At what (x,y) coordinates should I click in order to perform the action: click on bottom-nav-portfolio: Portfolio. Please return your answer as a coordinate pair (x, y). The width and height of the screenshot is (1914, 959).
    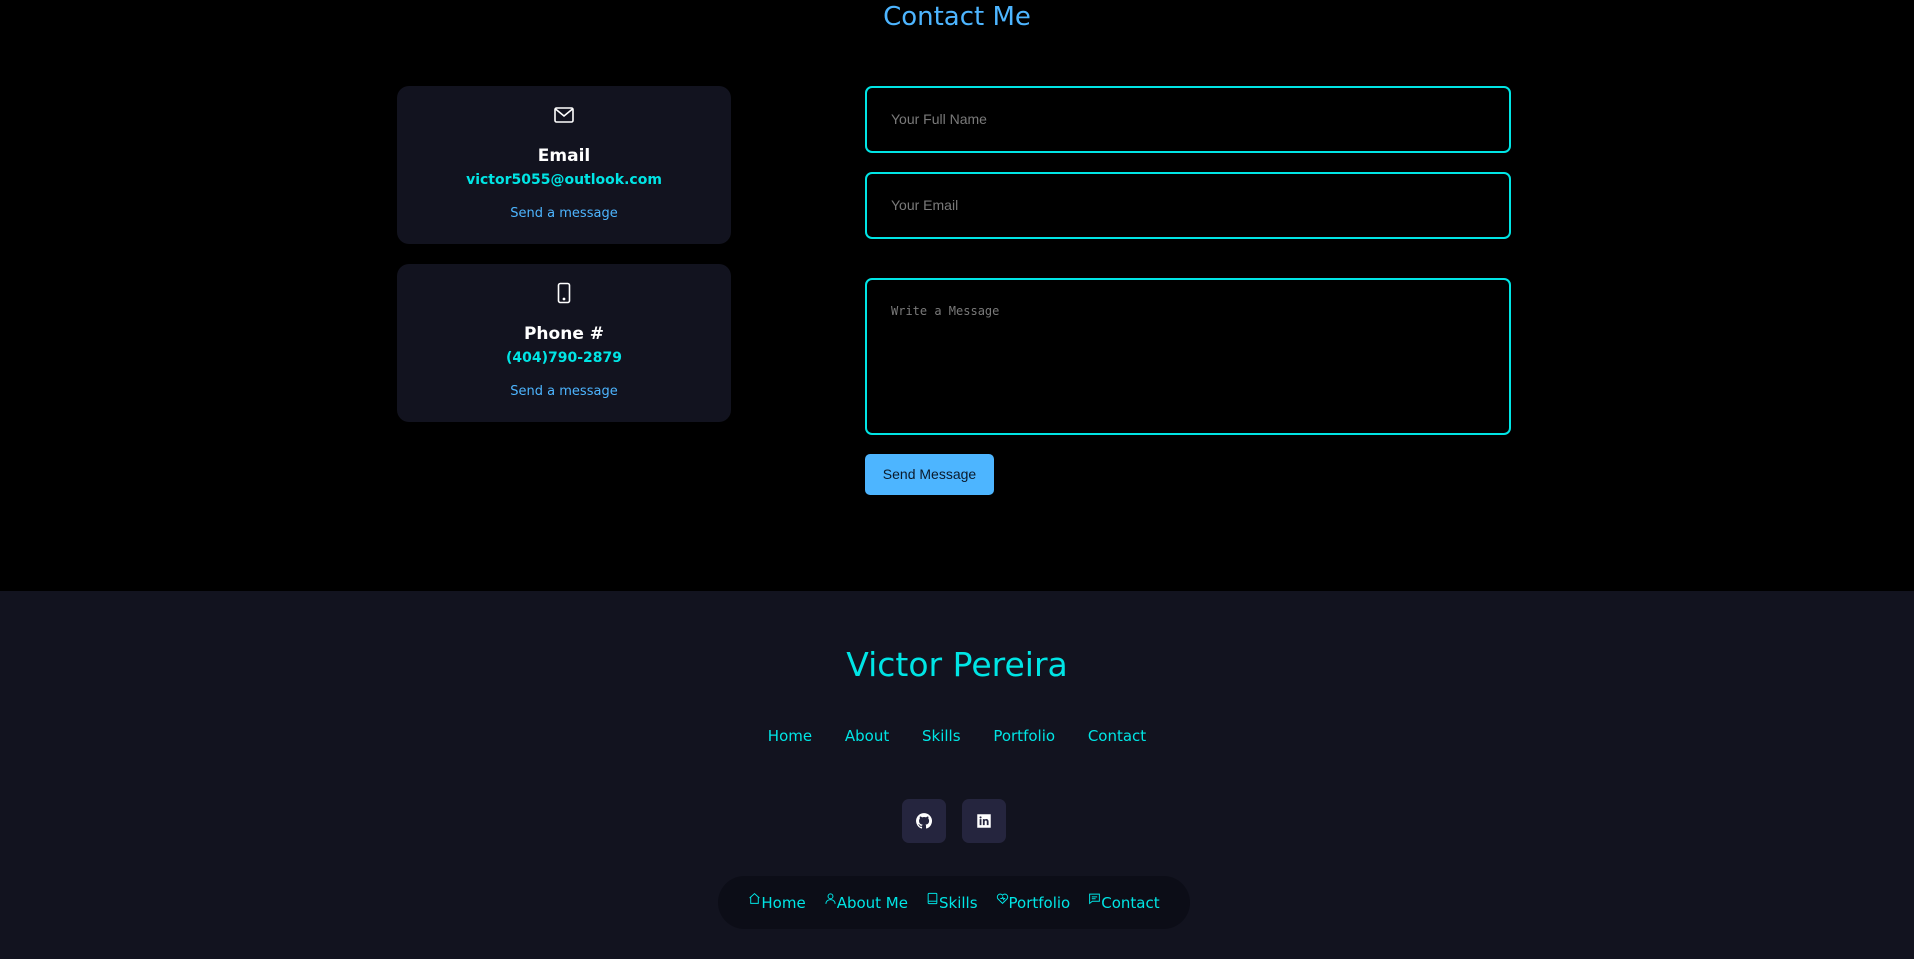
    Looking at the image, I should click on (1033, 902).